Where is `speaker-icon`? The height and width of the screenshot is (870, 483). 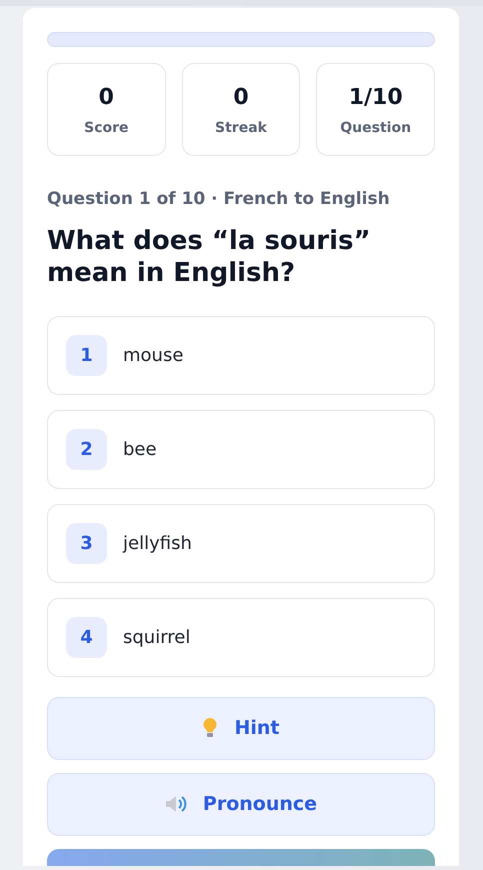
speaker-icon is located at coordinates (175, 804).